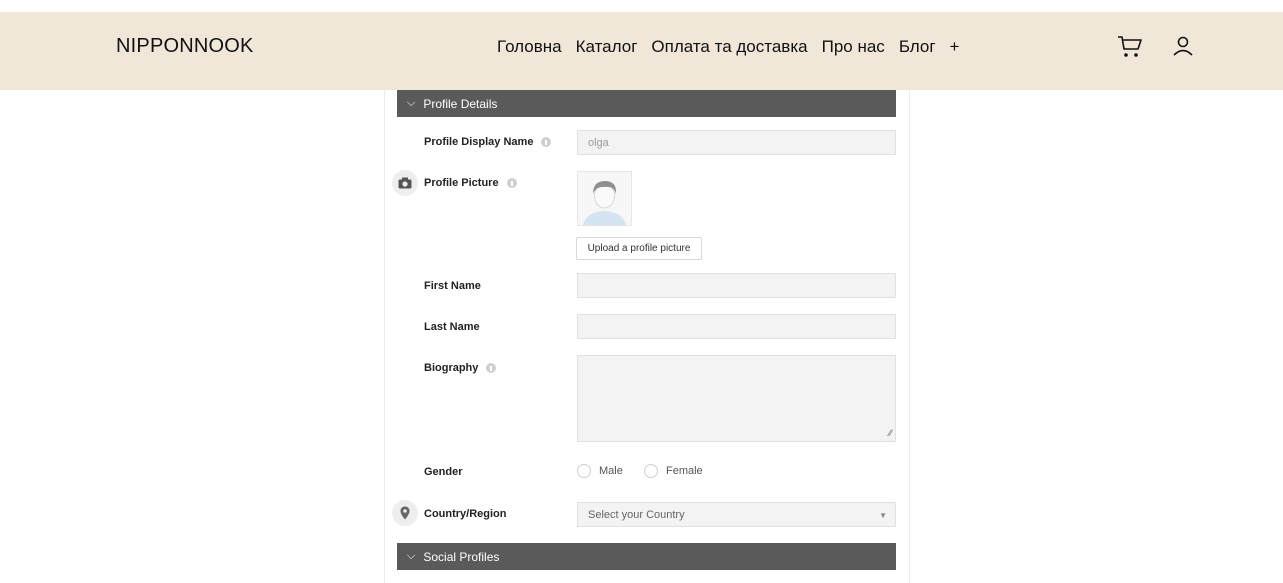 The height and width of the screenshot is (583, 1283). I want to click on first-name-label: First Name, so click(452, 286).